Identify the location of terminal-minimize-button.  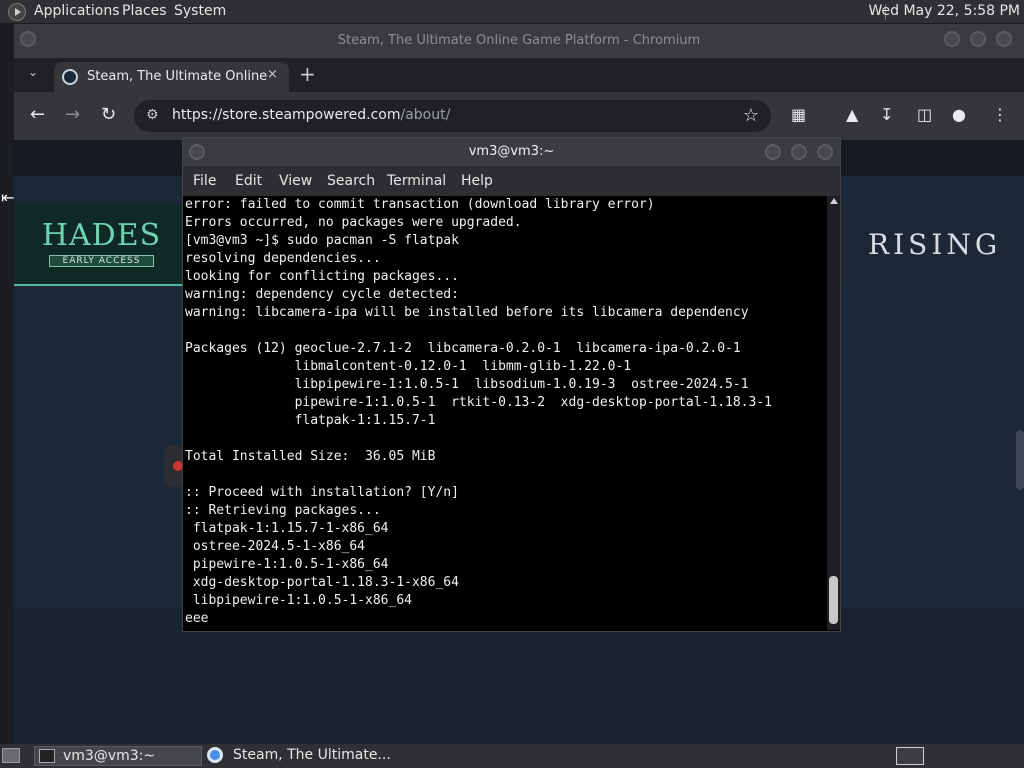
(773, 152).